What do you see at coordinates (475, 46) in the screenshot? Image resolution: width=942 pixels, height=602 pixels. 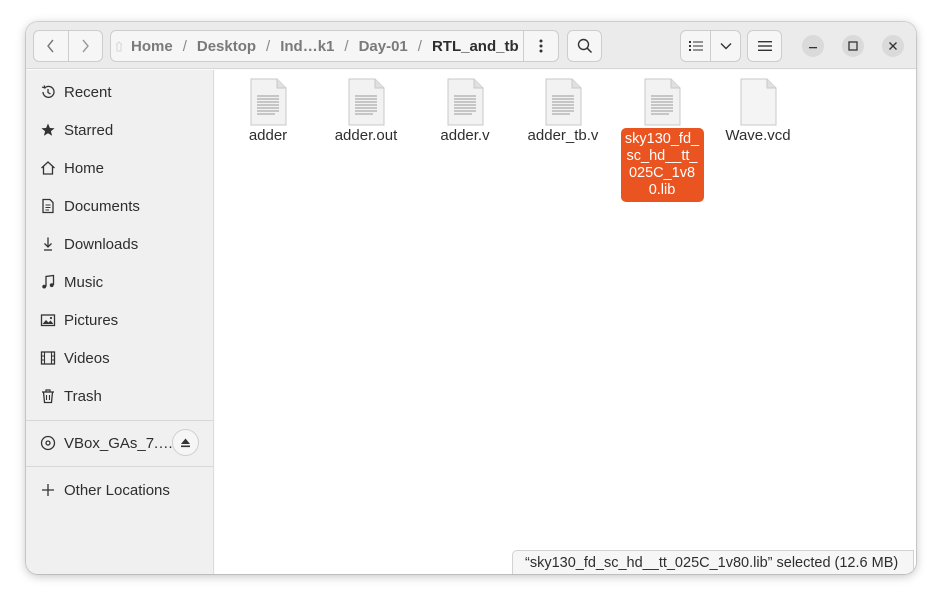 I see `breadcrumb-current-folder: RTL_and_tb` at bounding box center [475, 46].